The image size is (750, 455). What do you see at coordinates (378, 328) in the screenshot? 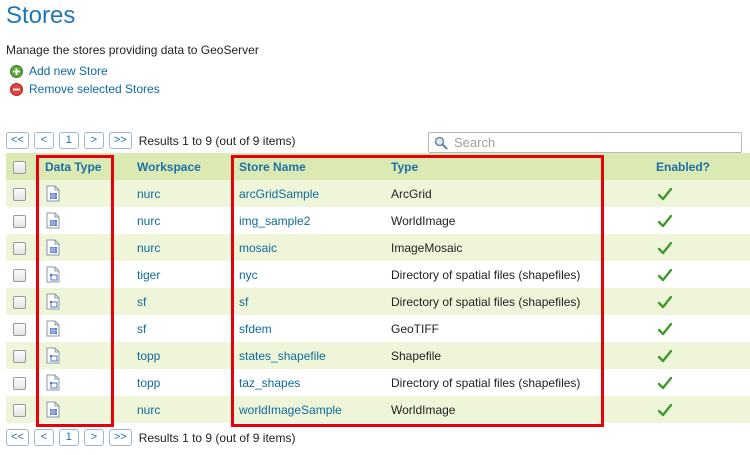
I see `table-row: sf sfdem GeoTIFF` at bounding box center [378, 328].